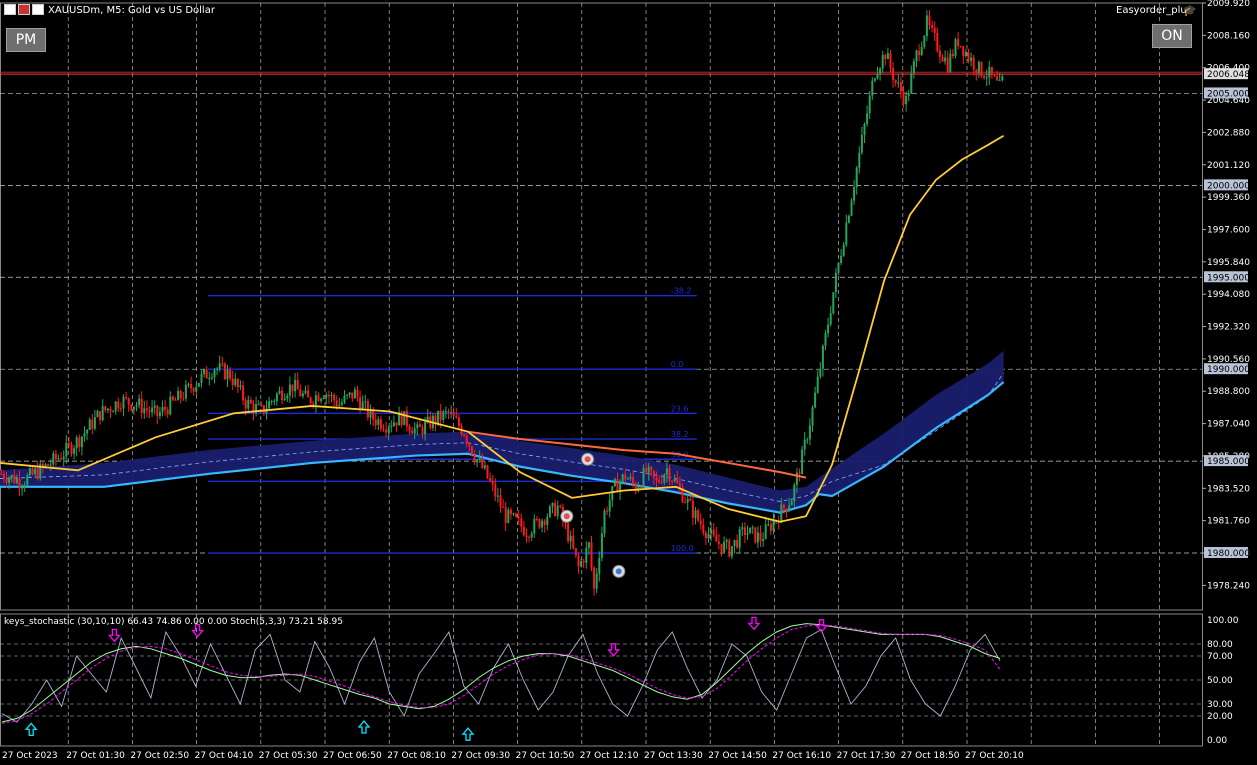 The image size is (1257, 765). What do you see at coordinates (26, 40) in the screenshot?
I see `pm-button: PM` at bounding box center [26, 40].